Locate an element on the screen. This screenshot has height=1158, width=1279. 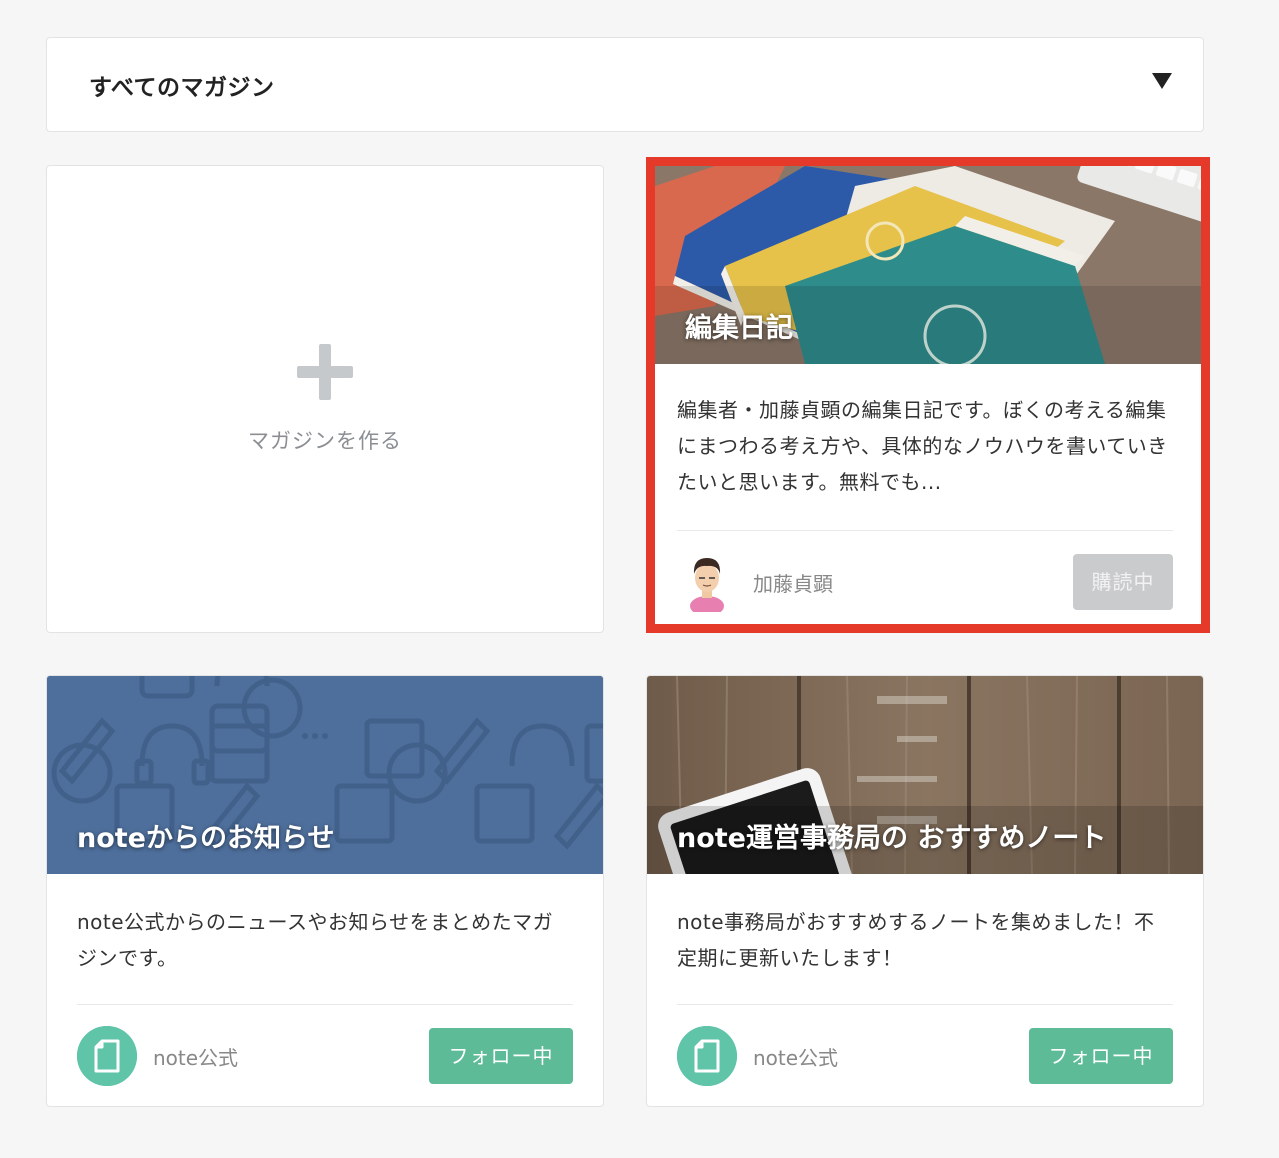
magazine-cover-image: noteからのお知らせ is located at coordinates (325, 775).